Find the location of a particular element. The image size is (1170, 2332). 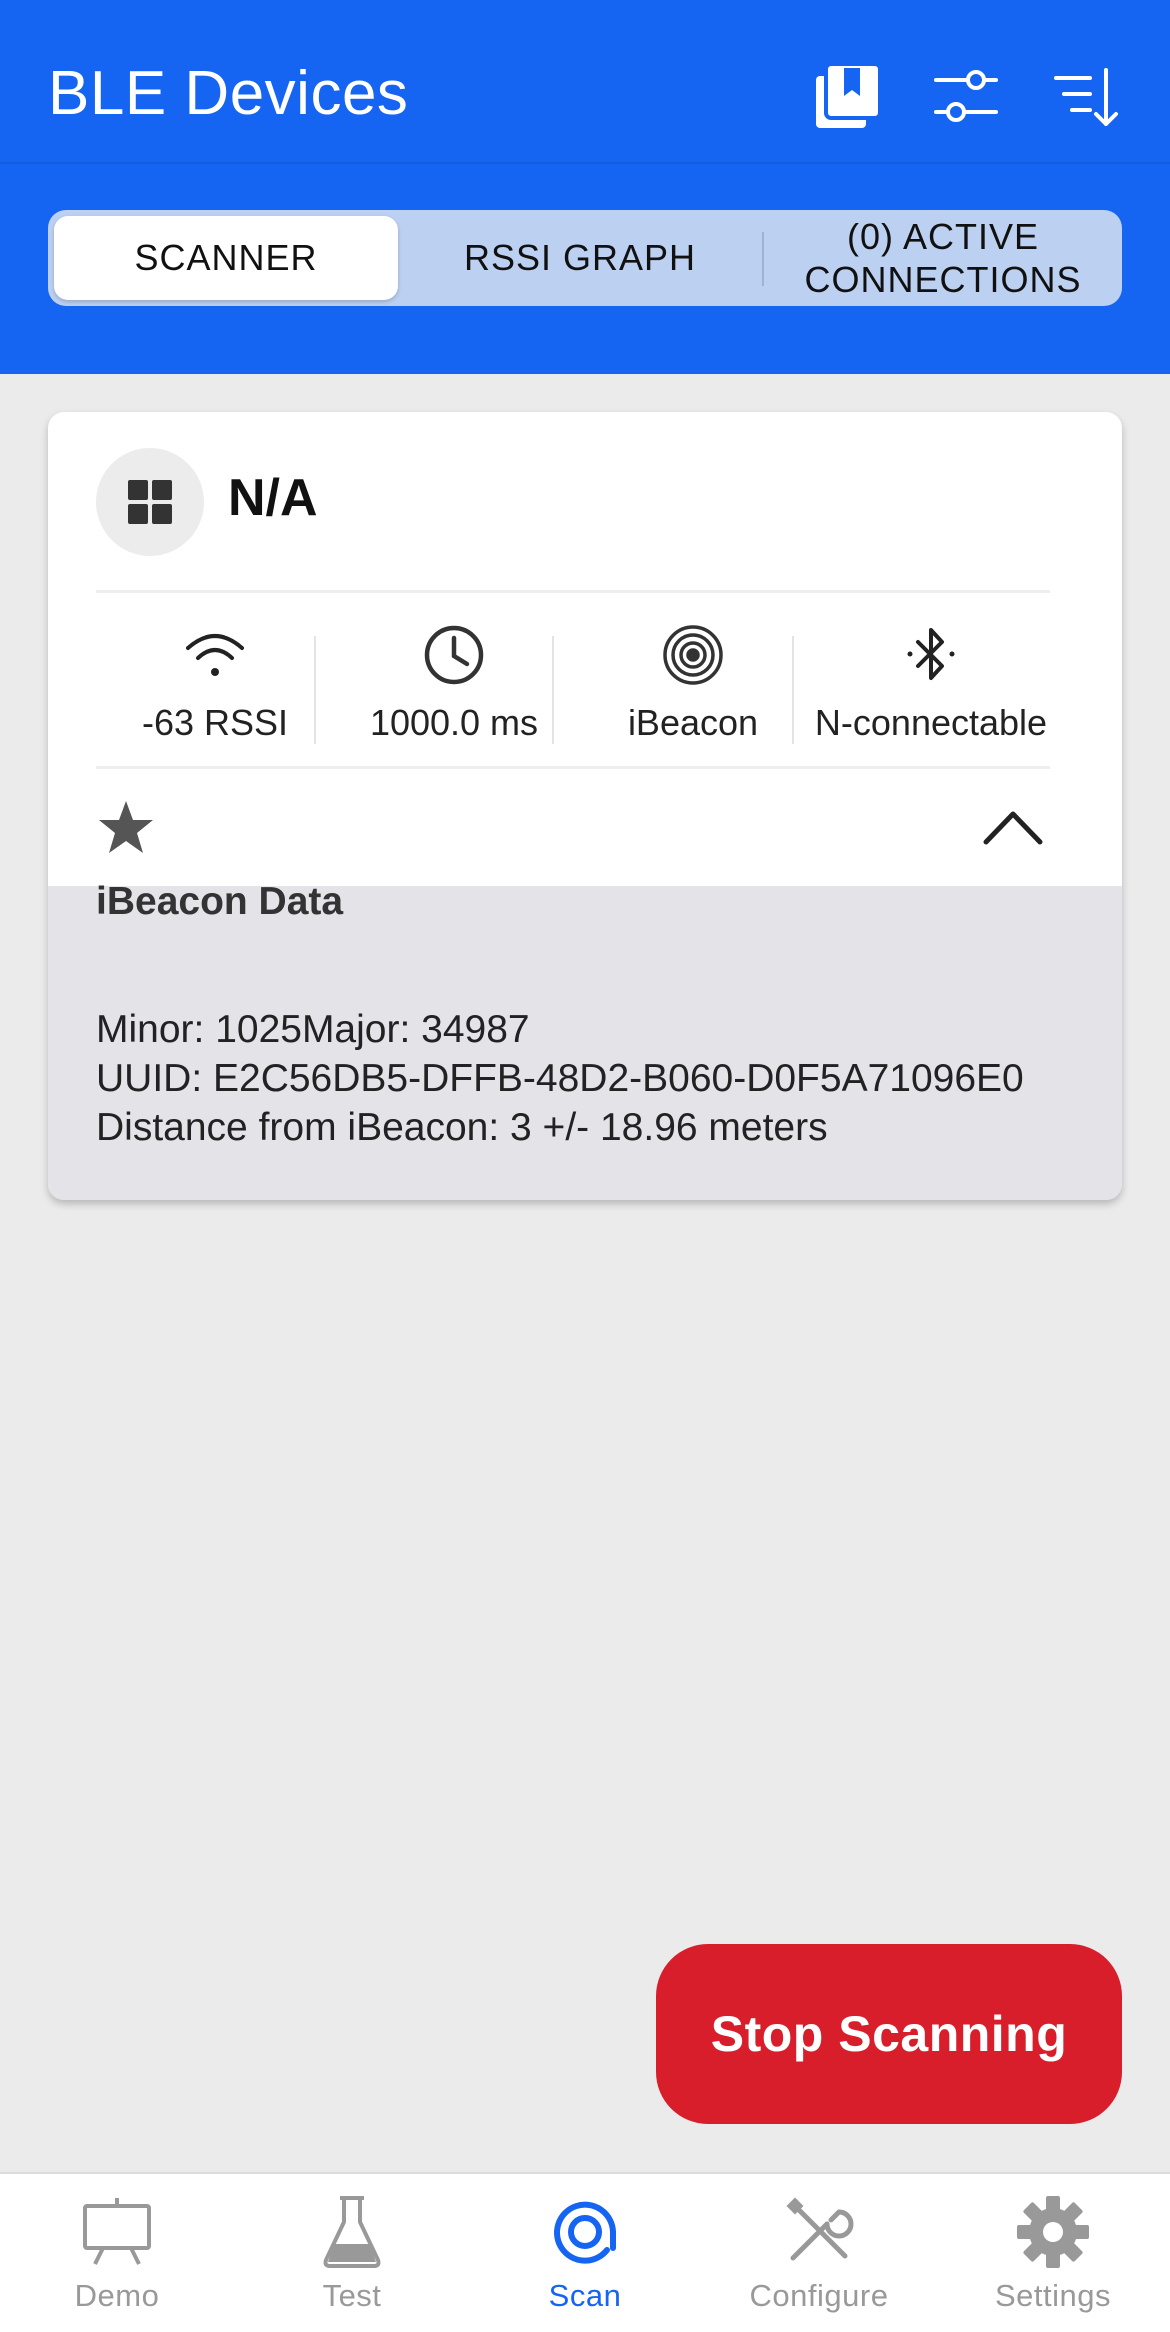

gear-icon is located at coordinates (1053, 2232).